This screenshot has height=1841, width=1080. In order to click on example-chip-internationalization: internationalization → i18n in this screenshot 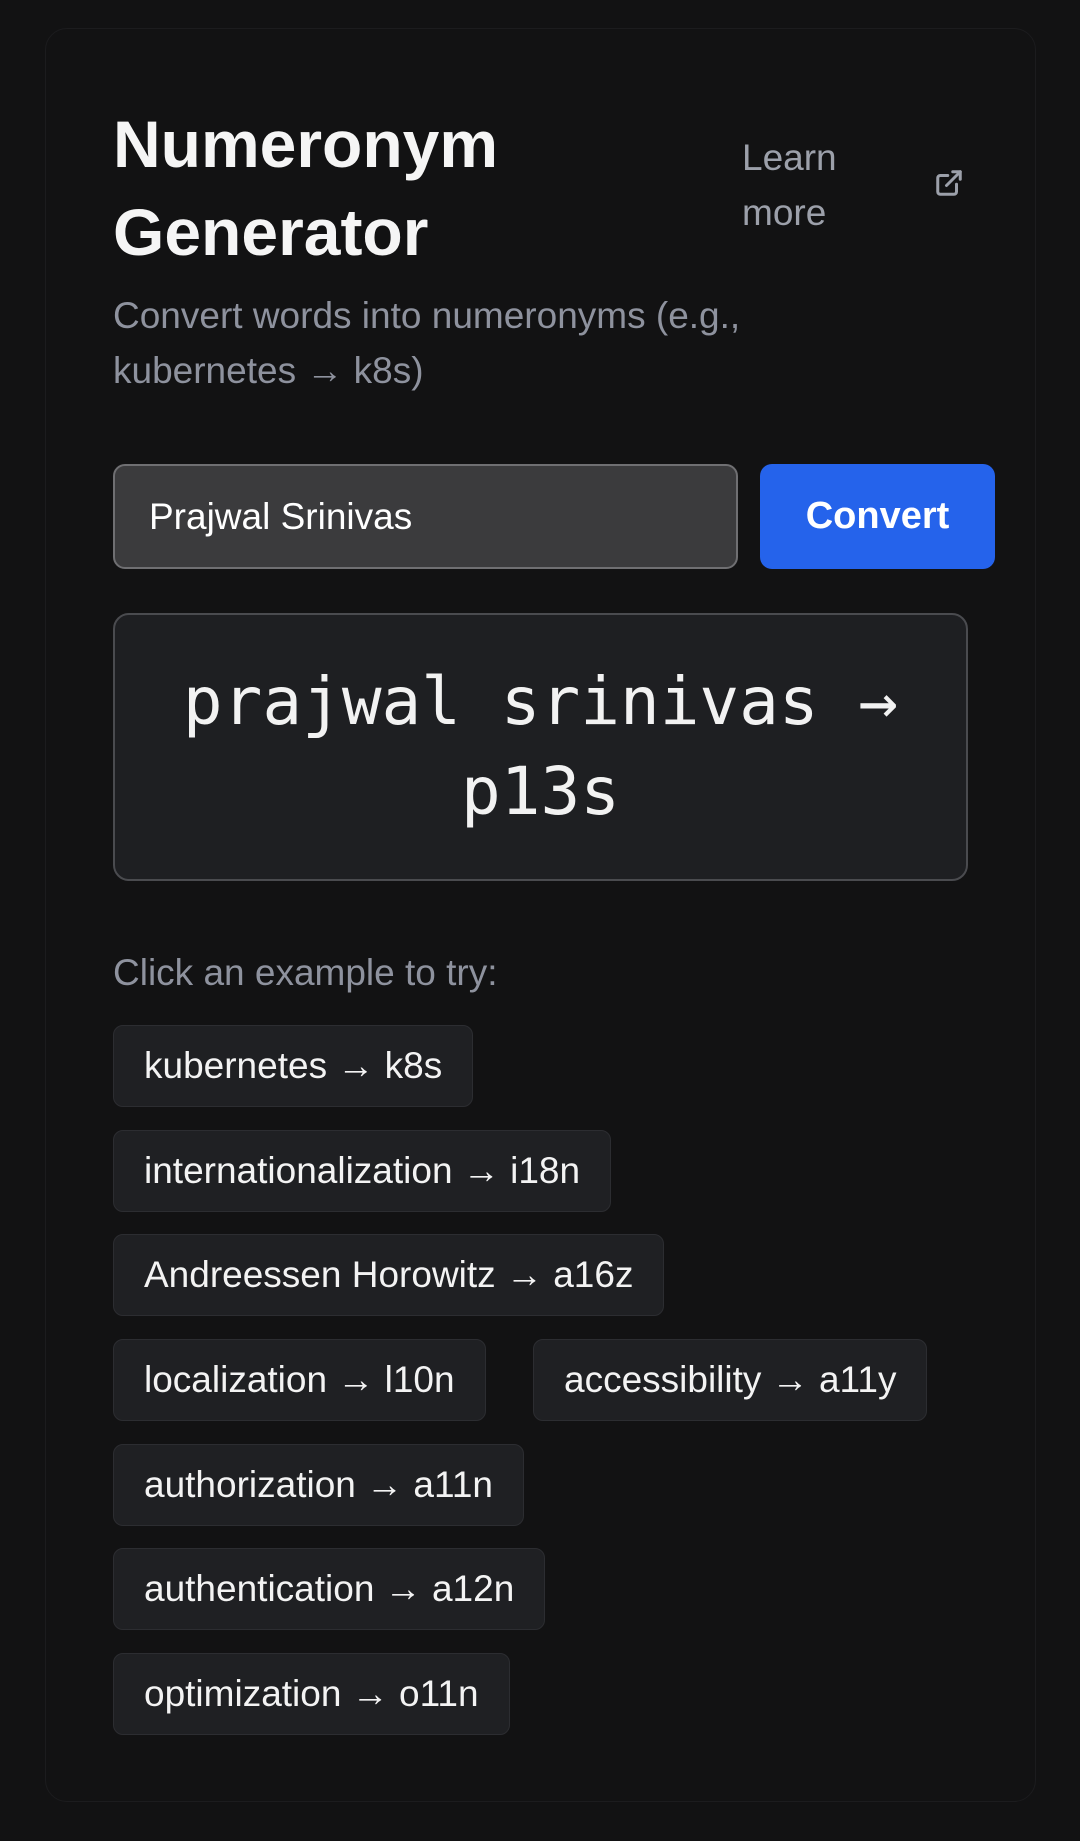, I will do `click(362, 1171)`.